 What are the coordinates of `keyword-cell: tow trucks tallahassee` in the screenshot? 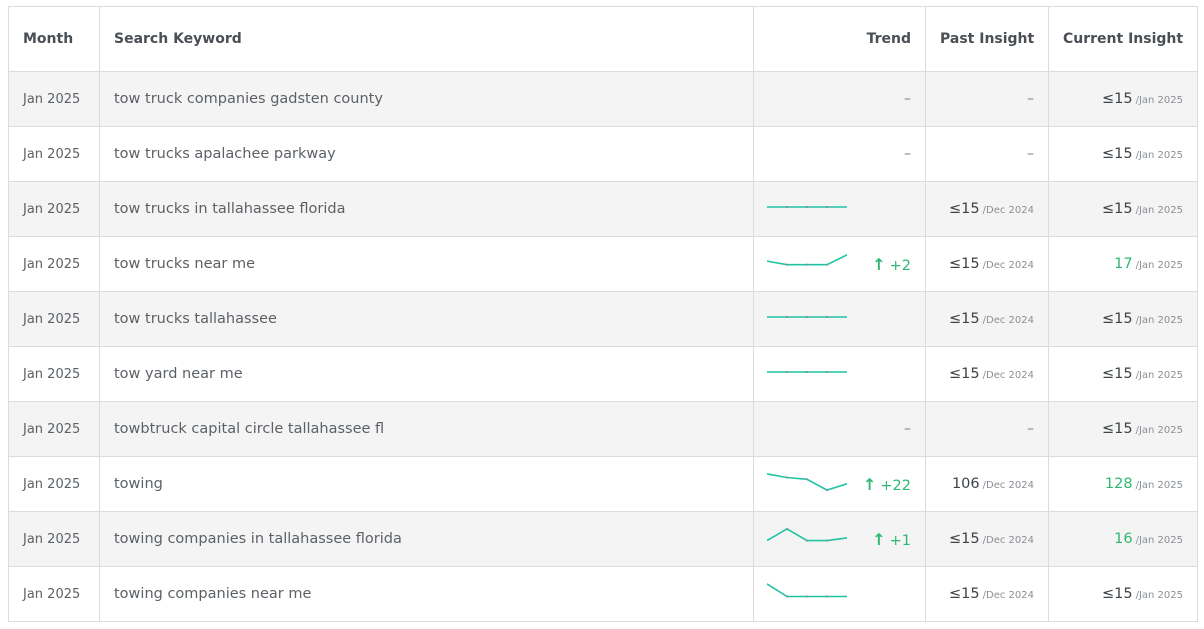 It's located at (426, 319).